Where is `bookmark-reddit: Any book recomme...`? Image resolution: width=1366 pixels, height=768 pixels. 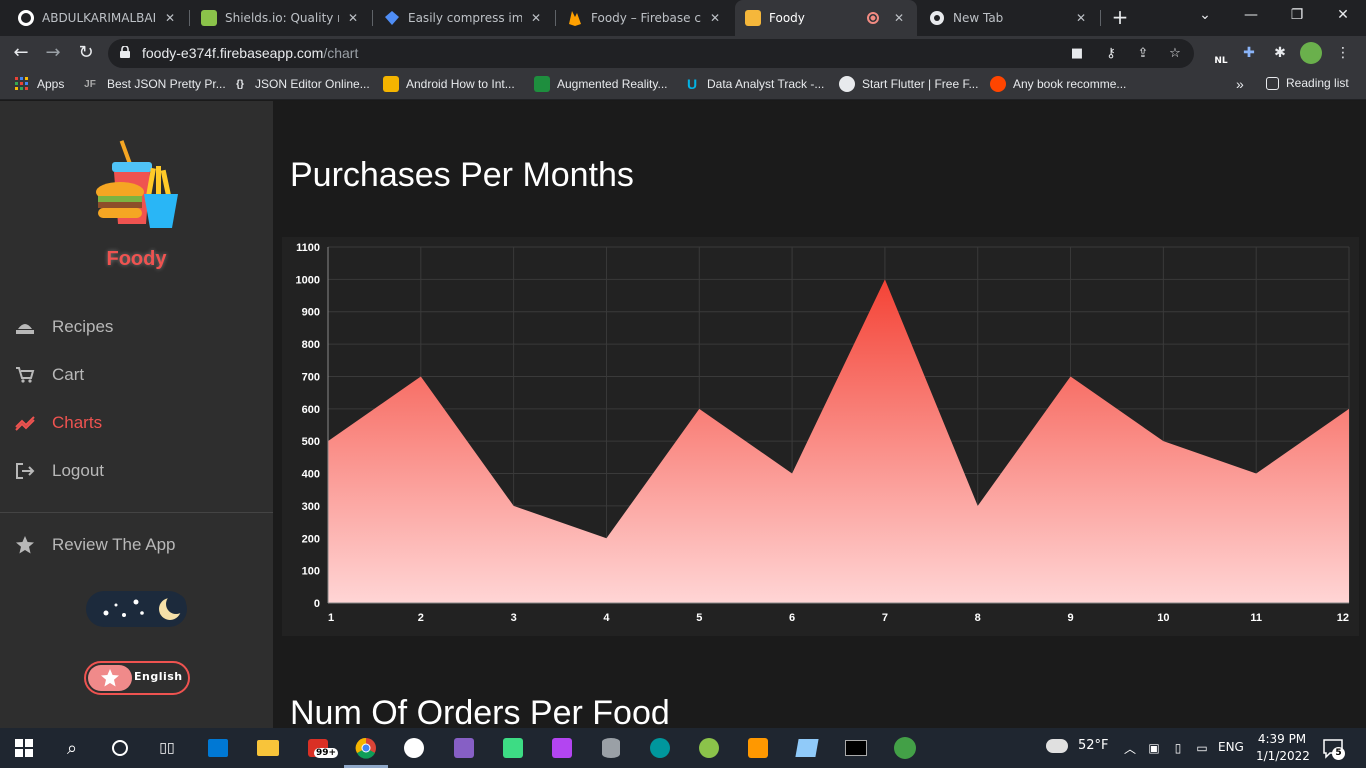
bookmark-reddit: Any book recomme... is located at coordinates (1058, 84).